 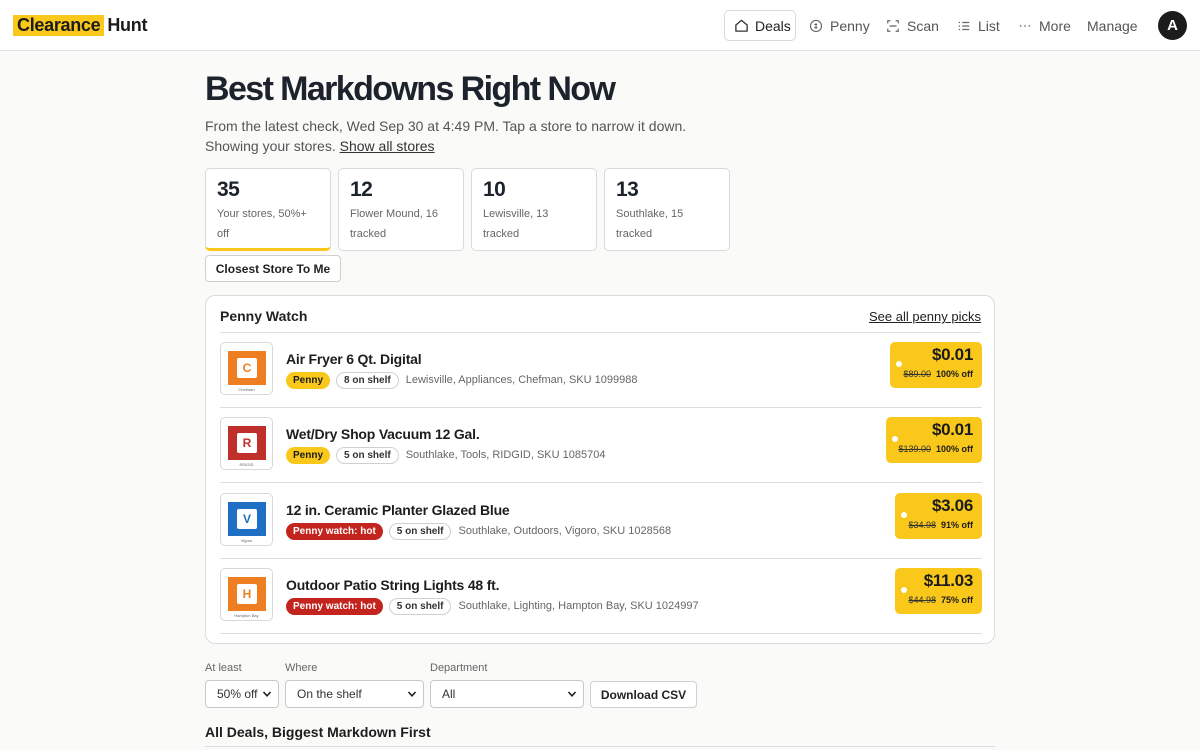 What do you see at coordinates (1055, 25) in the screenshot?
I see `nav-more-label: More` at bounding box center [1055, 25].